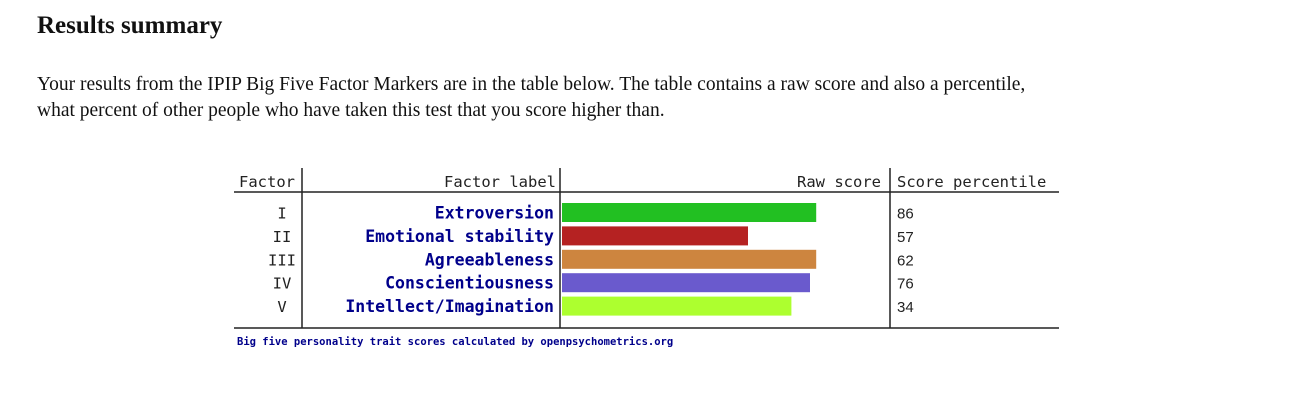  What do you see at coordinates (459, 236) in the screenshot?
I see `factor-label: Emotional stability` at bounding box center [459, 236].